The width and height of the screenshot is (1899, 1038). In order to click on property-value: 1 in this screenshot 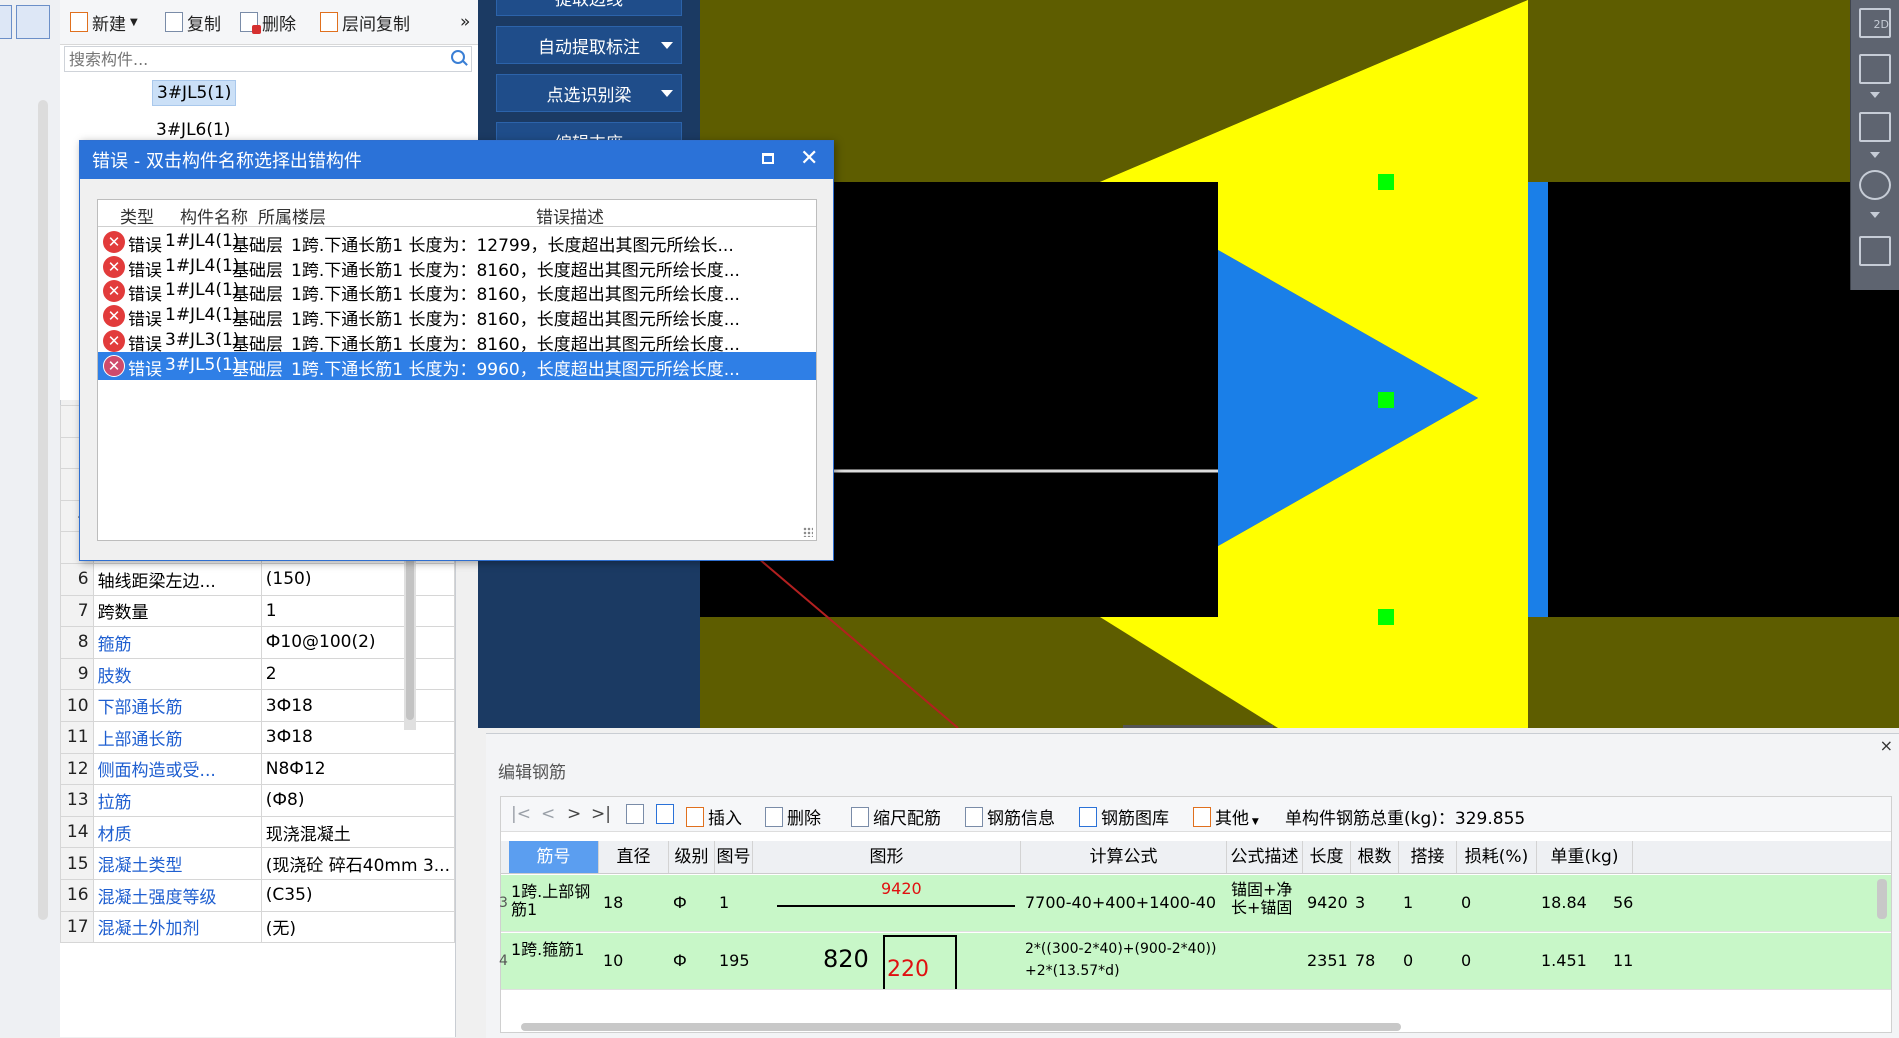, I will do `click(358, 611)`.